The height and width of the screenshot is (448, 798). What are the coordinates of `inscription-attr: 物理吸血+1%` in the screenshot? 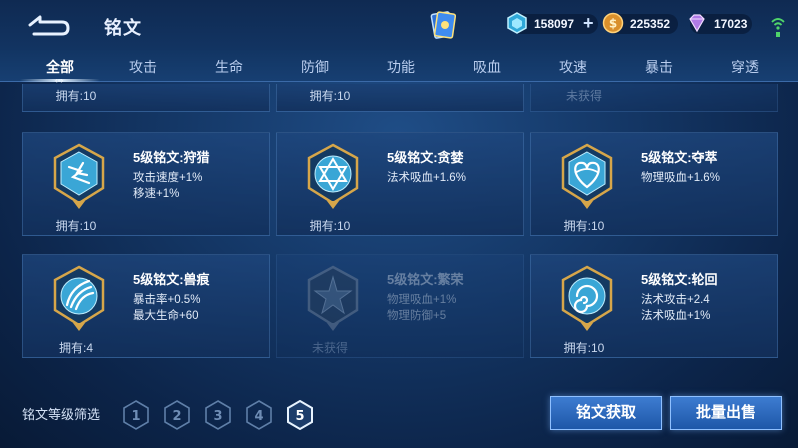 It's located at (422, 300).